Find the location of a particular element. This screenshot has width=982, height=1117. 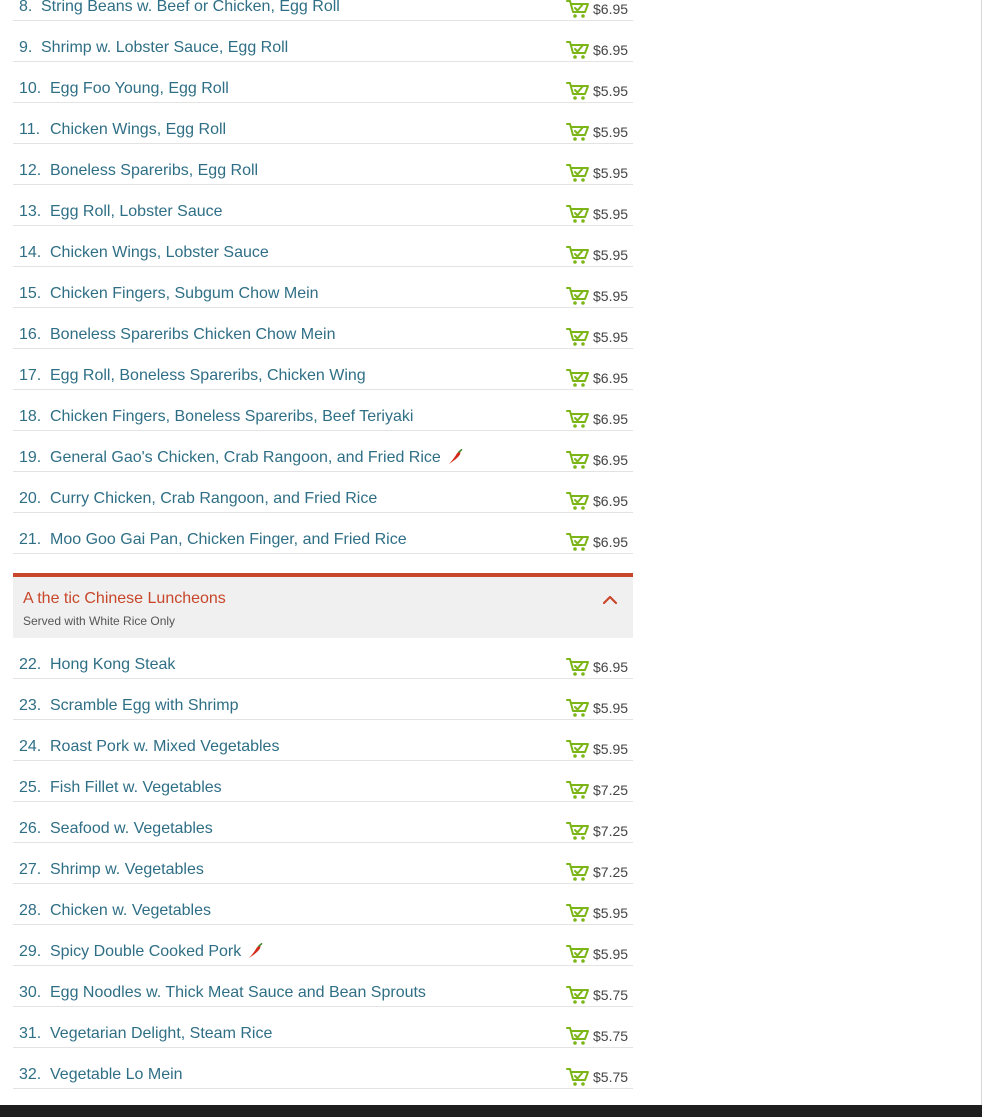

item-price: $5.75 is located at coordinates (611, 1036).